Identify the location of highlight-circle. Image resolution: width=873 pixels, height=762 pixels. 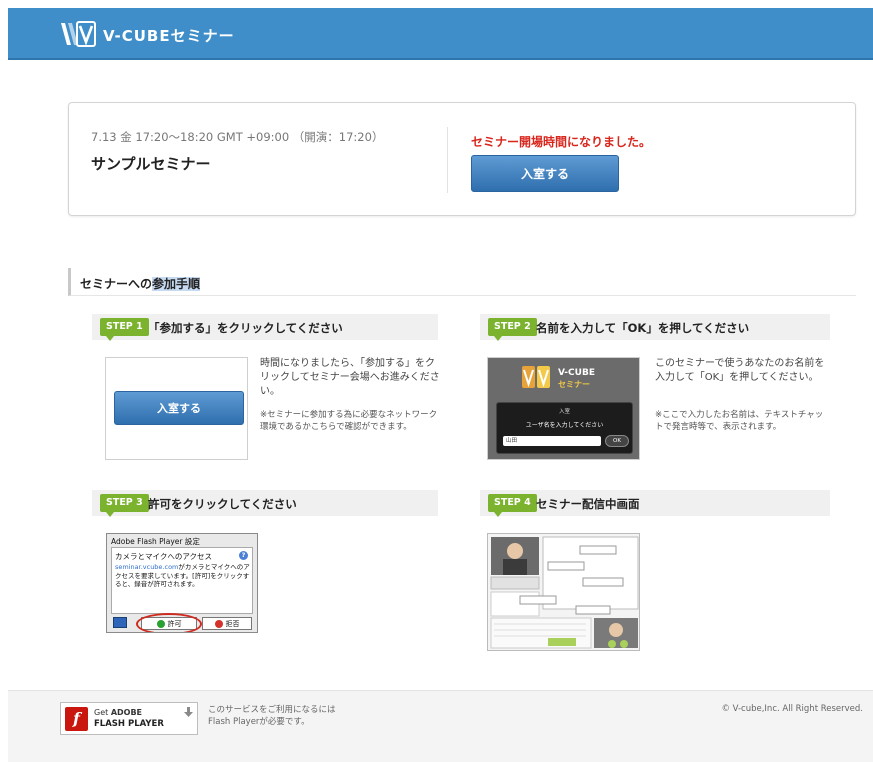
(169, 622).